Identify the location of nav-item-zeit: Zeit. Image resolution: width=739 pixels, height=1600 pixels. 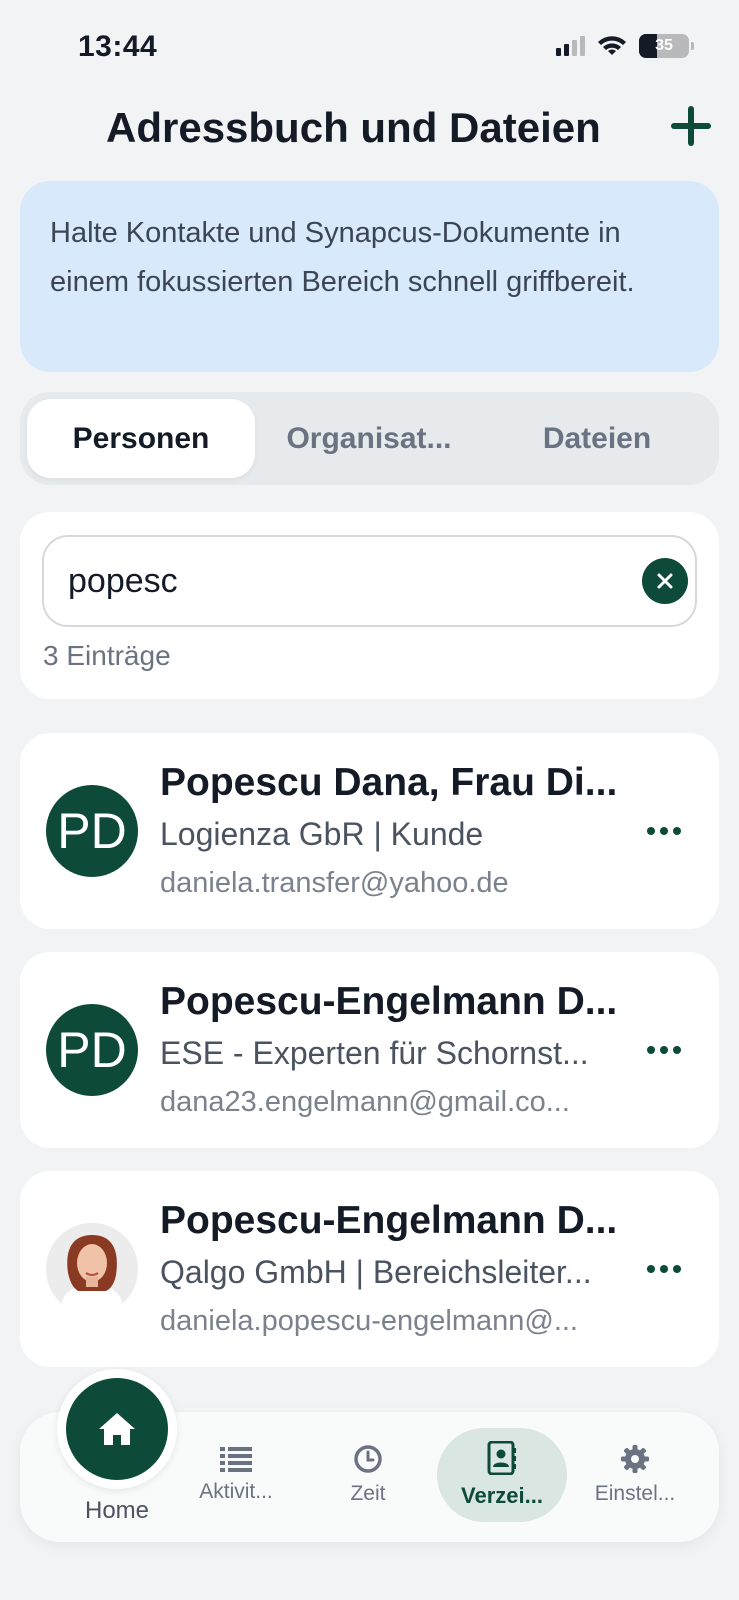
(368, 1475).